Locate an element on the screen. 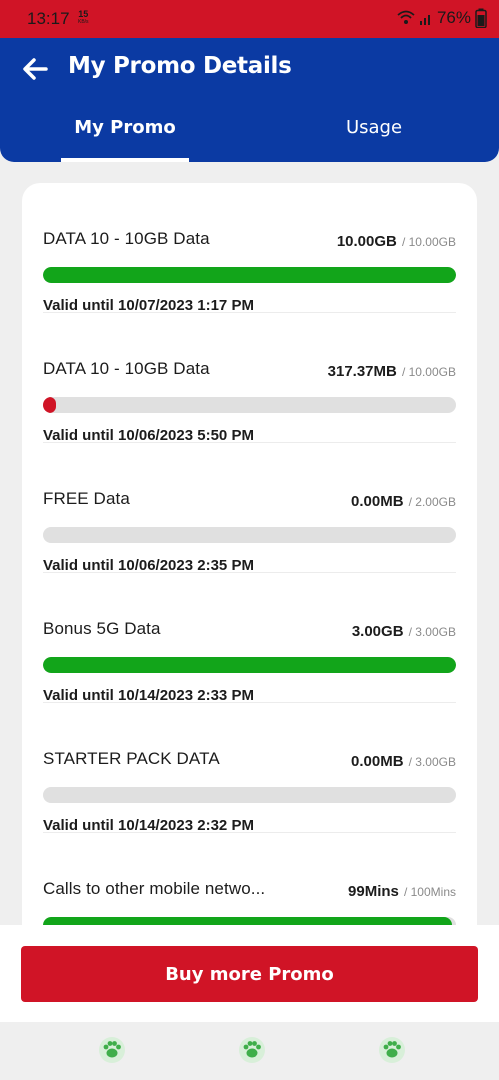  promo-used: 99Mins is located at coordinates (373, 891).